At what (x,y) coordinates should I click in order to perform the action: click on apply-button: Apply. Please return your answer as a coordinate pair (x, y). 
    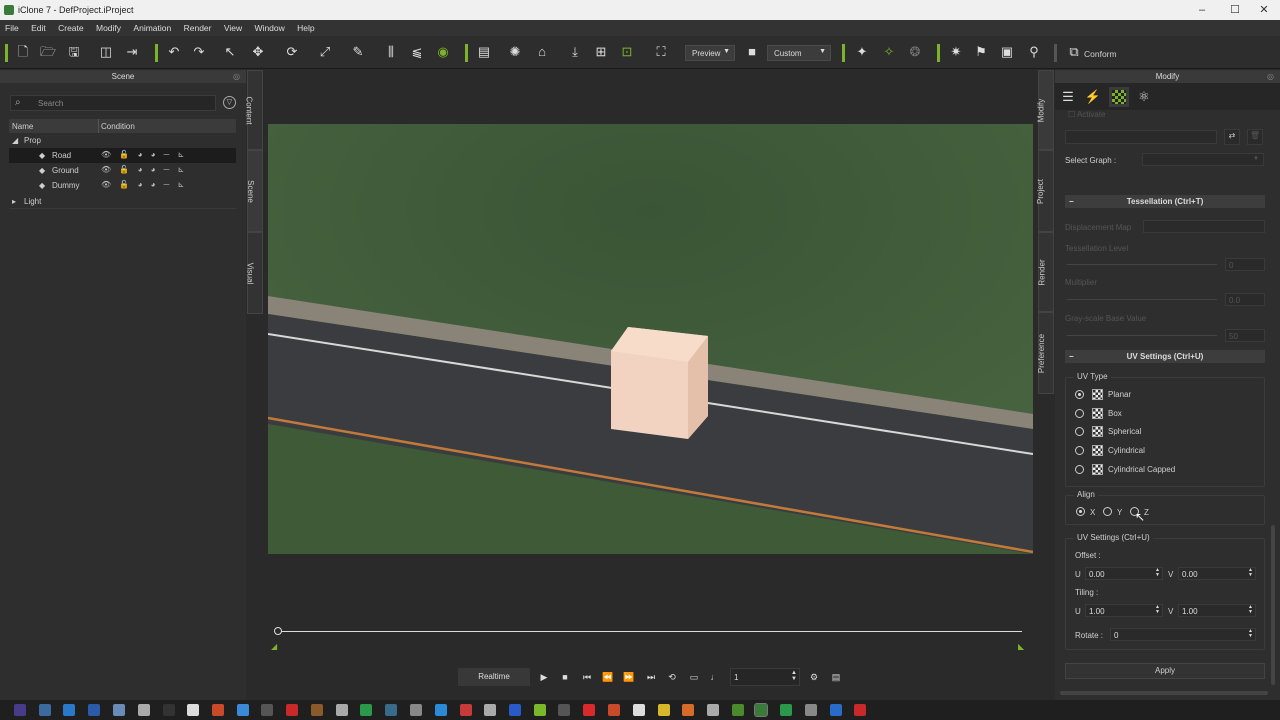
    Looking at the image, I should click on (1165, 671).